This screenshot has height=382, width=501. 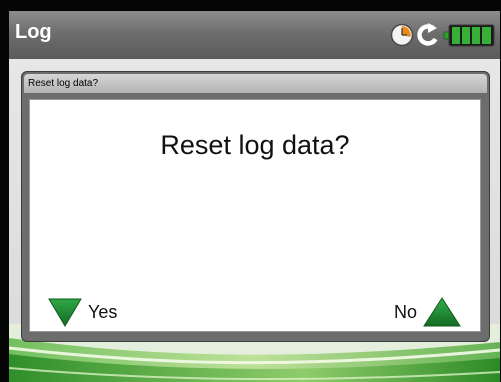 I want to click on up-triangle-icon, so click(x=442, y=312).